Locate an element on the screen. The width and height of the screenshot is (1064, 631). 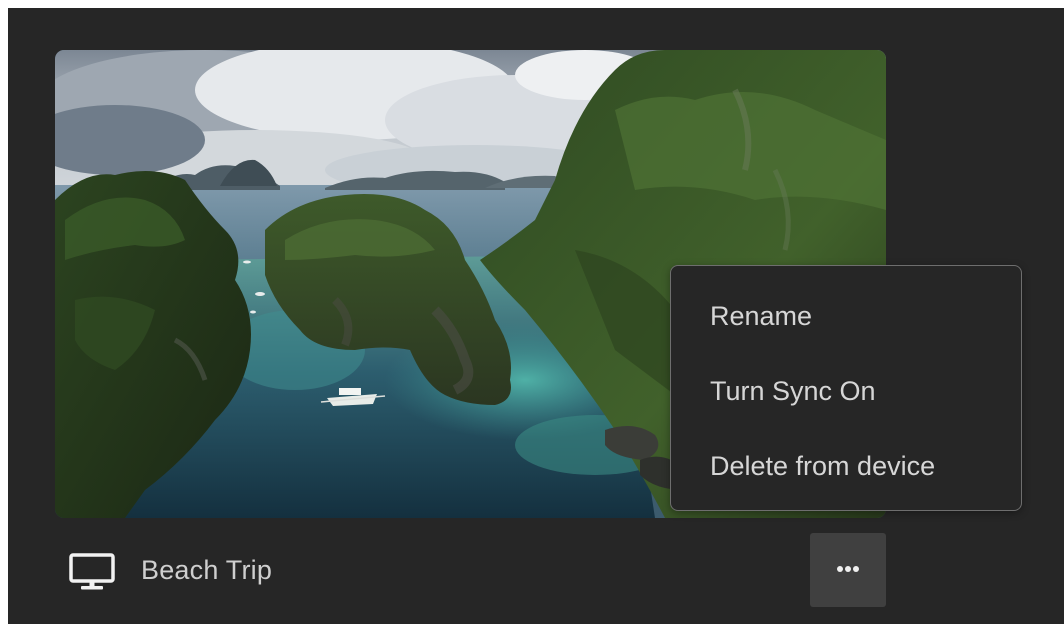
menu-item-delete-from-device: Delete from device is located at coordinates (846, 466).